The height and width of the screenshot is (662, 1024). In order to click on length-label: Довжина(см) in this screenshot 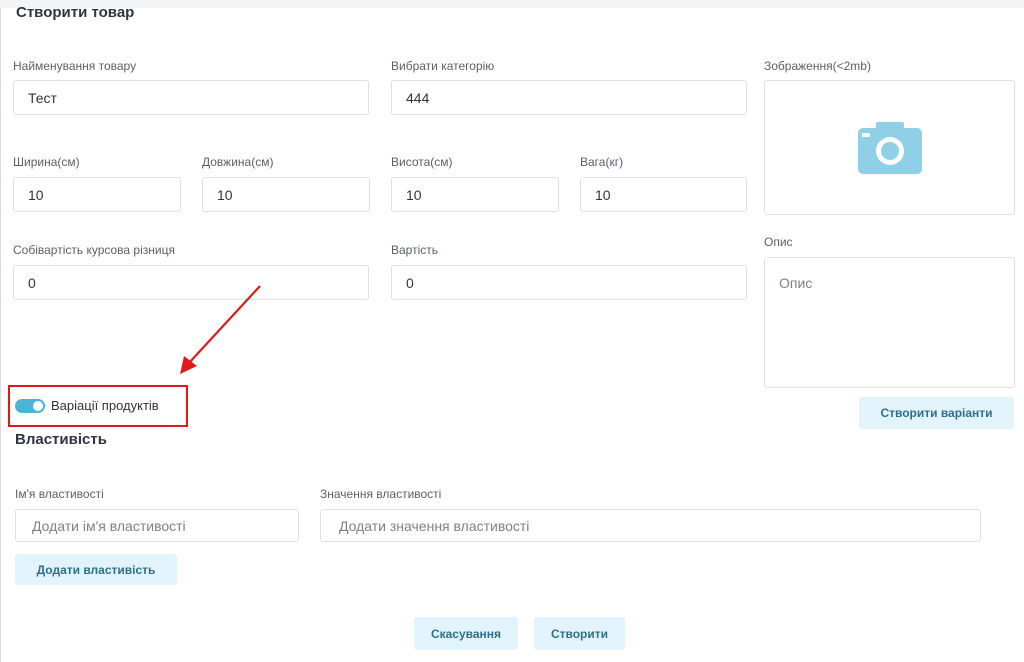, I will do `click(238, 162)`.